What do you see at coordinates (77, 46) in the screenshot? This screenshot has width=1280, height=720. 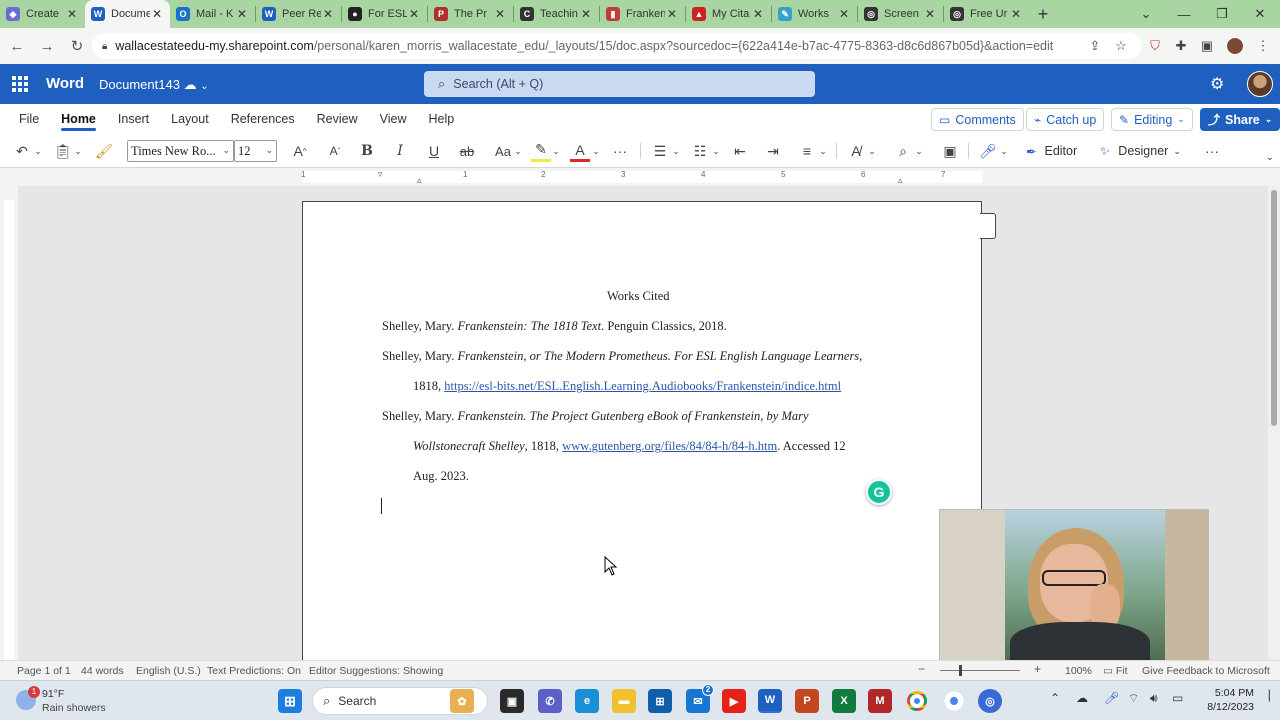 I see `reload-icon: ↻` at bounding box center [77, 46].